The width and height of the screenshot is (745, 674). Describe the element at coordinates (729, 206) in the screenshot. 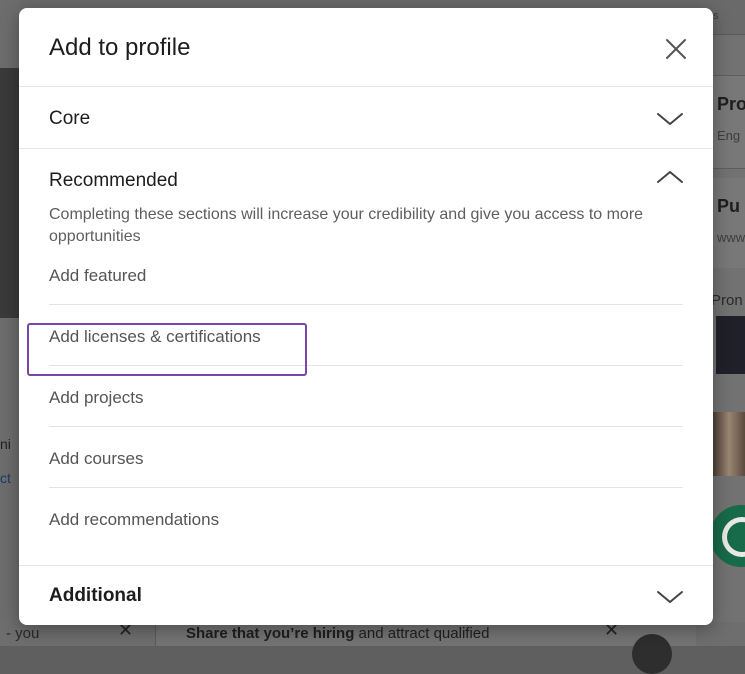

I see `right-card-2-title: Pu` at that location.